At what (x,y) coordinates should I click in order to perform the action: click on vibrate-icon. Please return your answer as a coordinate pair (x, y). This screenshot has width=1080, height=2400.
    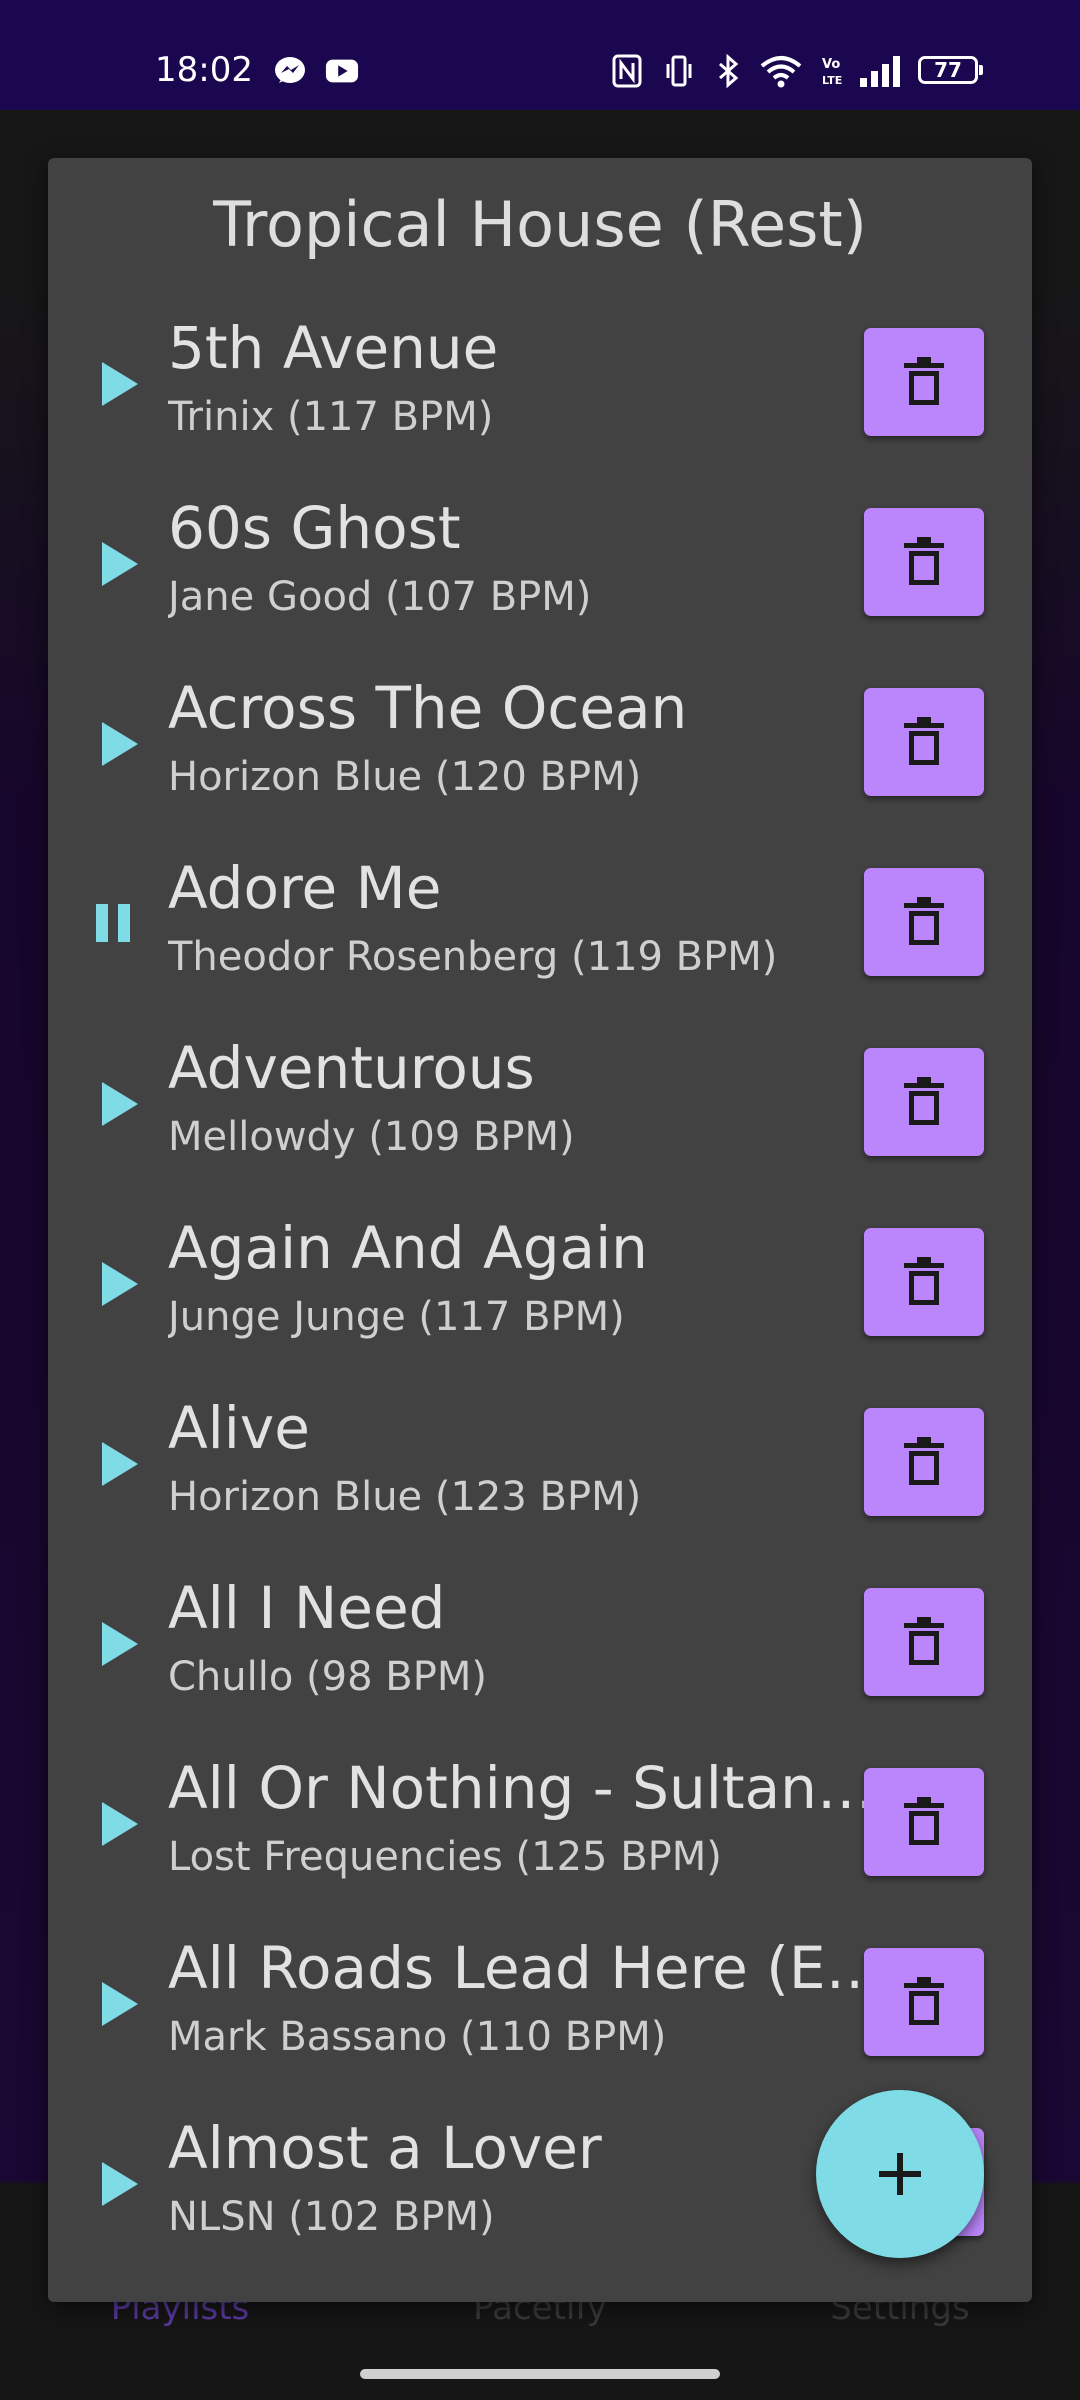
    Looking at the image, I should click on (679, 71).